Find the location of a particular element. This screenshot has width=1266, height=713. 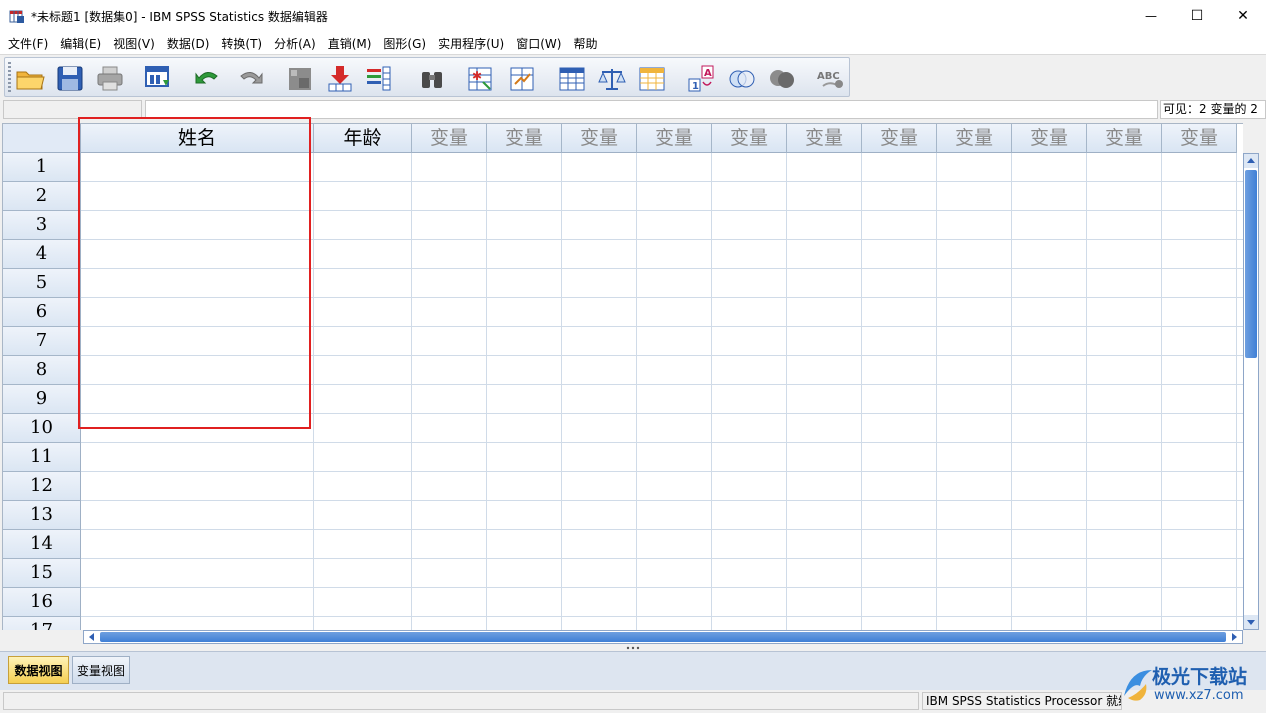

menu-graphs: 图形(G) is located at coordinates (404, 43).